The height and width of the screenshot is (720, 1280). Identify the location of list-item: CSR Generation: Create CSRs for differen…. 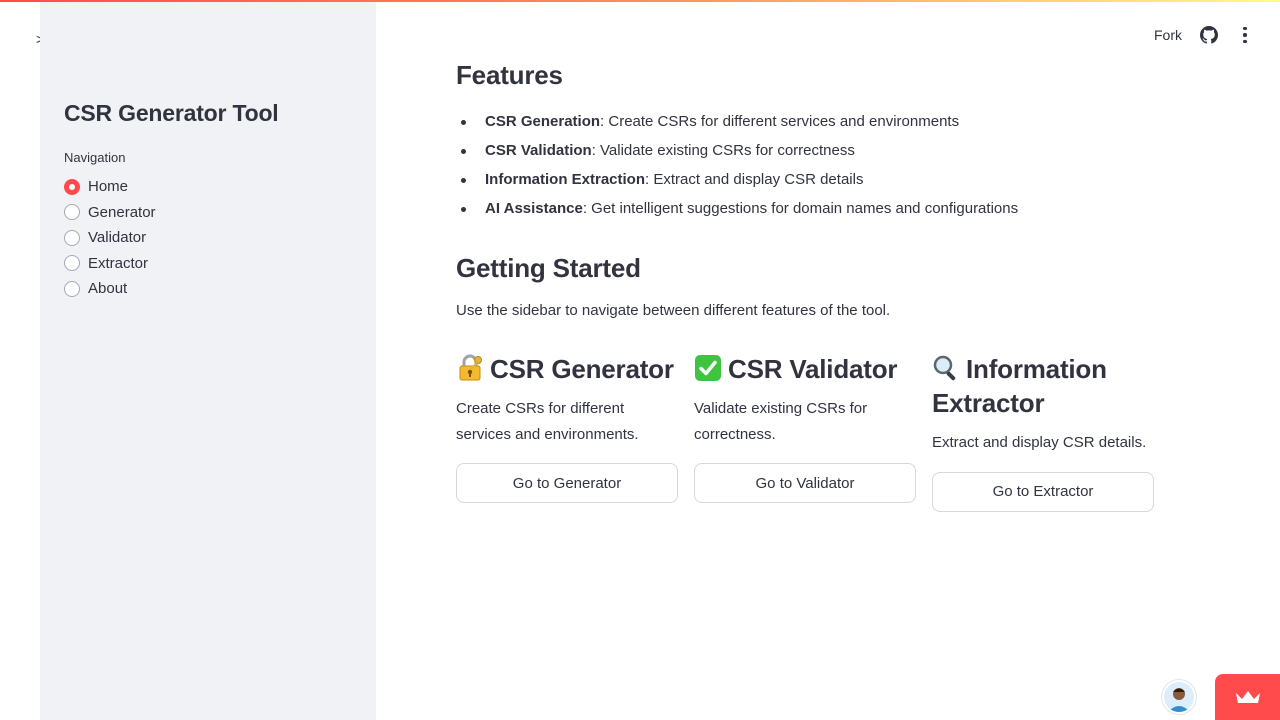
(737, 125).